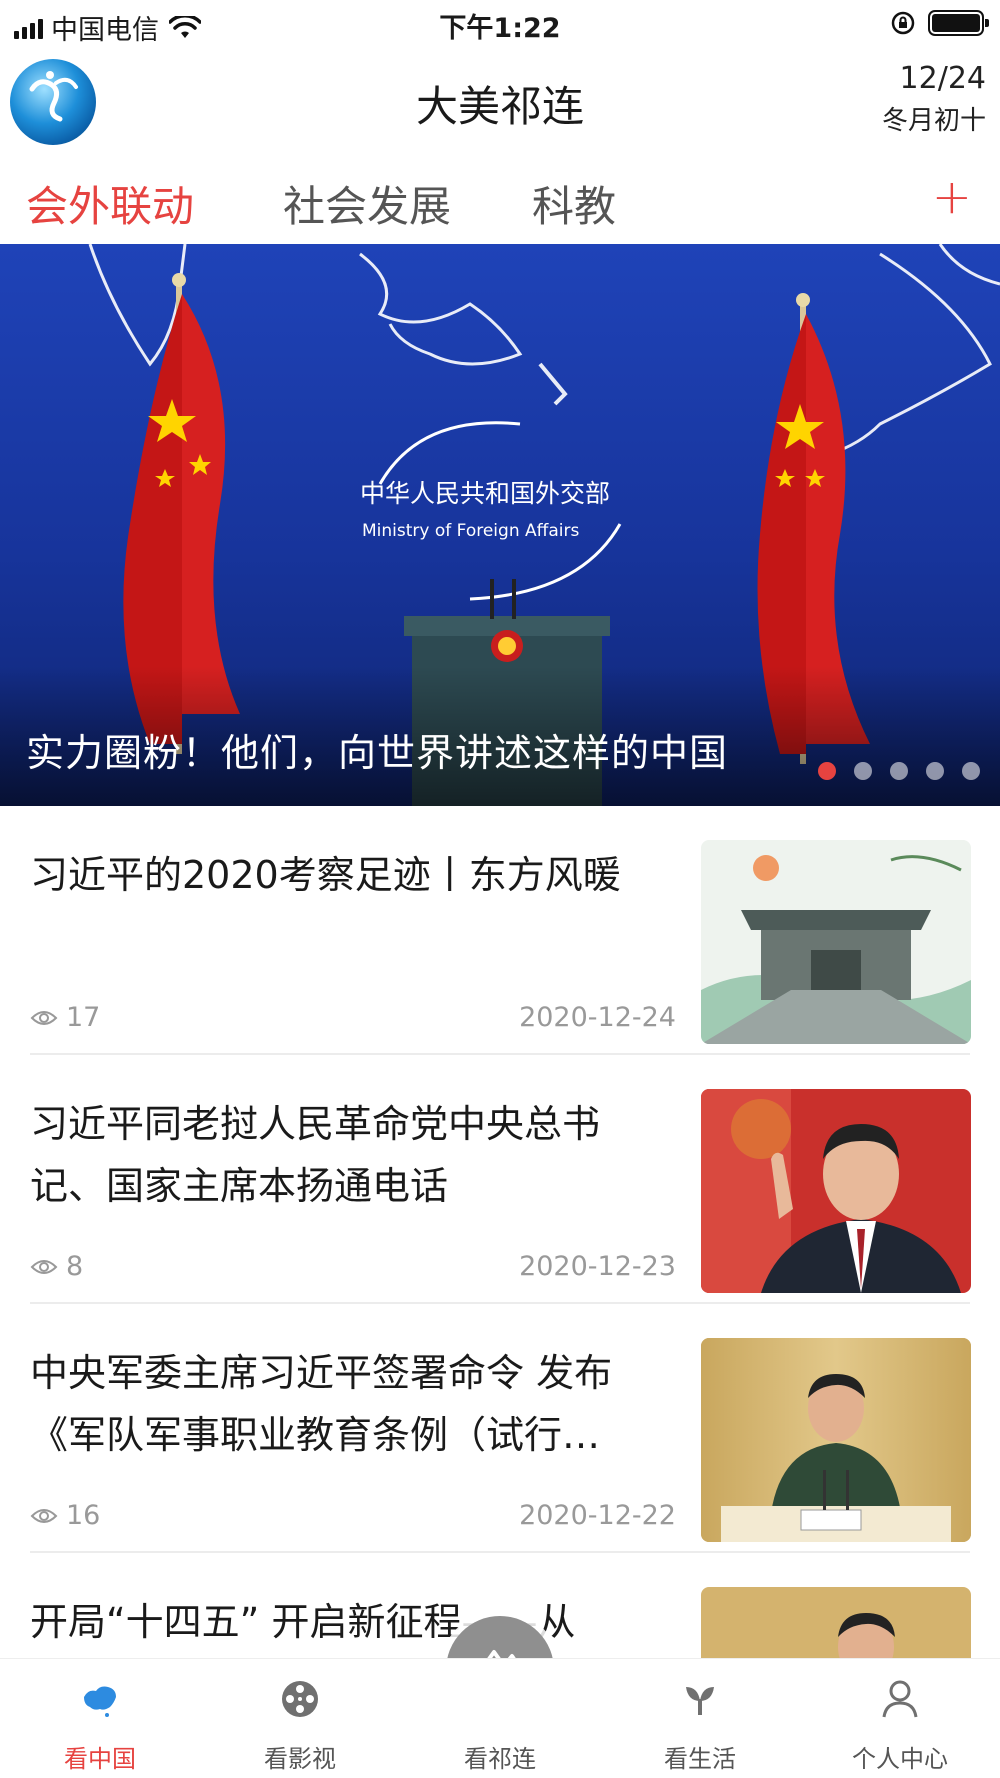  I want to click on nav-geren-zhongxin: 个人中心, so click(900, 1718).